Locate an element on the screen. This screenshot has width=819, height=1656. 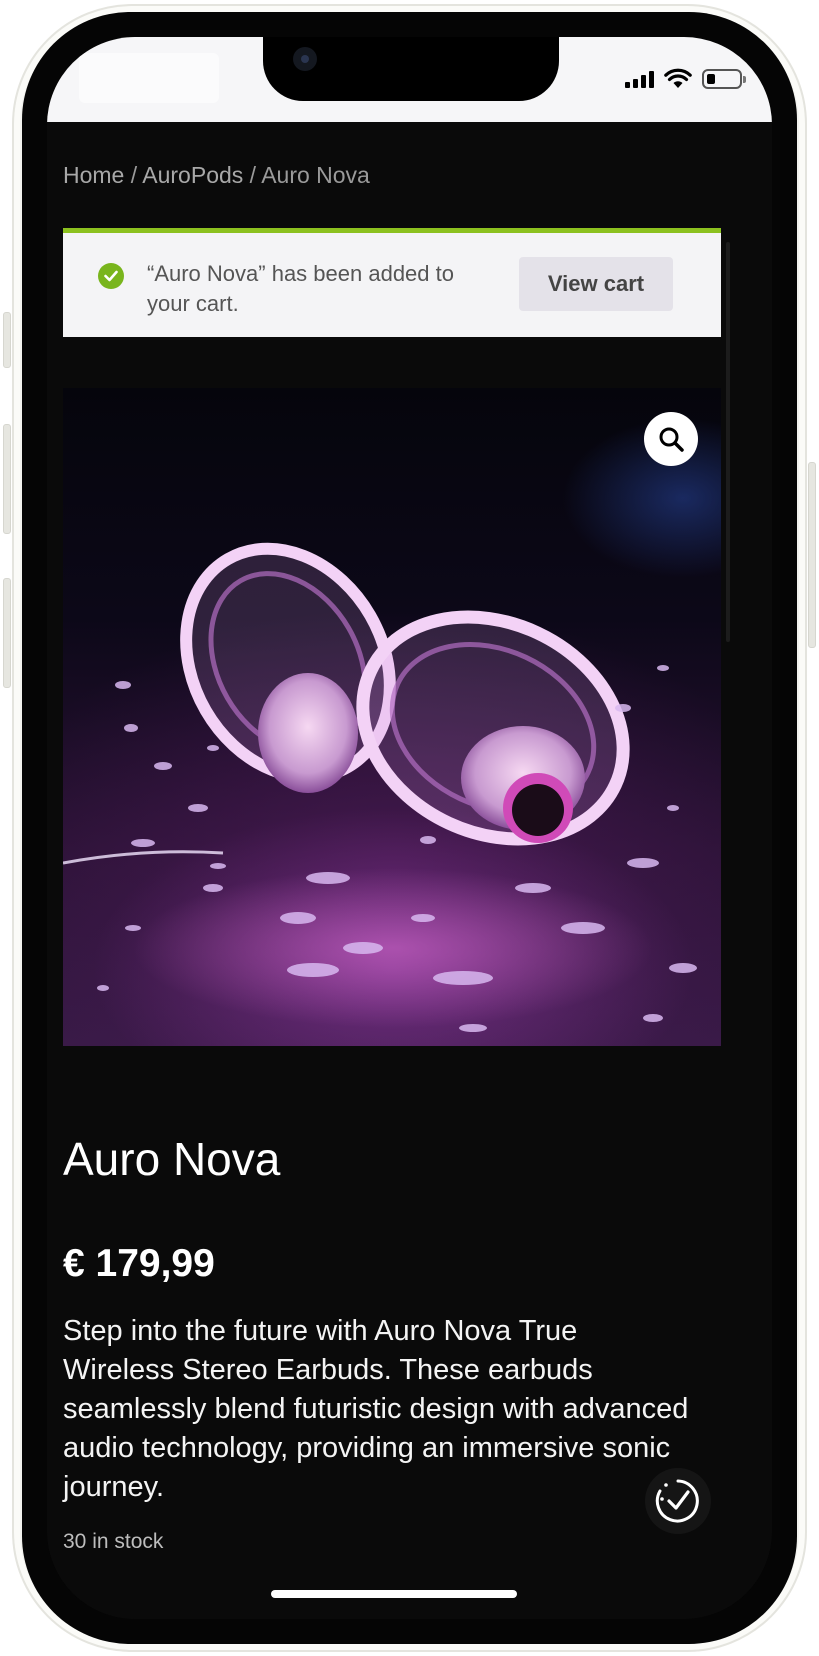
search-icon is located at coordinates (671, 439).